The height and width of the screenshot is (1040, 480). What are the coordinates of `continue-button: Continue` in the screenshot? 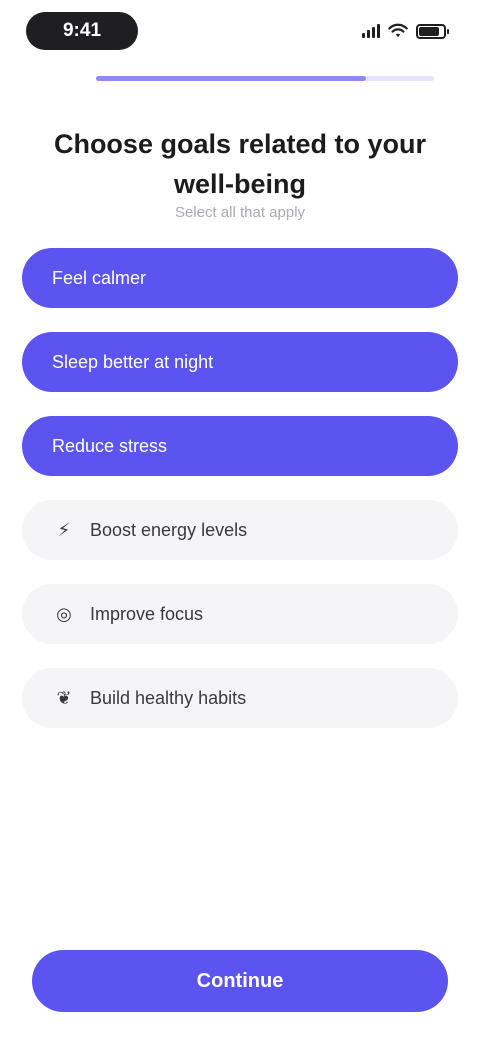 It's located at (240, 981).